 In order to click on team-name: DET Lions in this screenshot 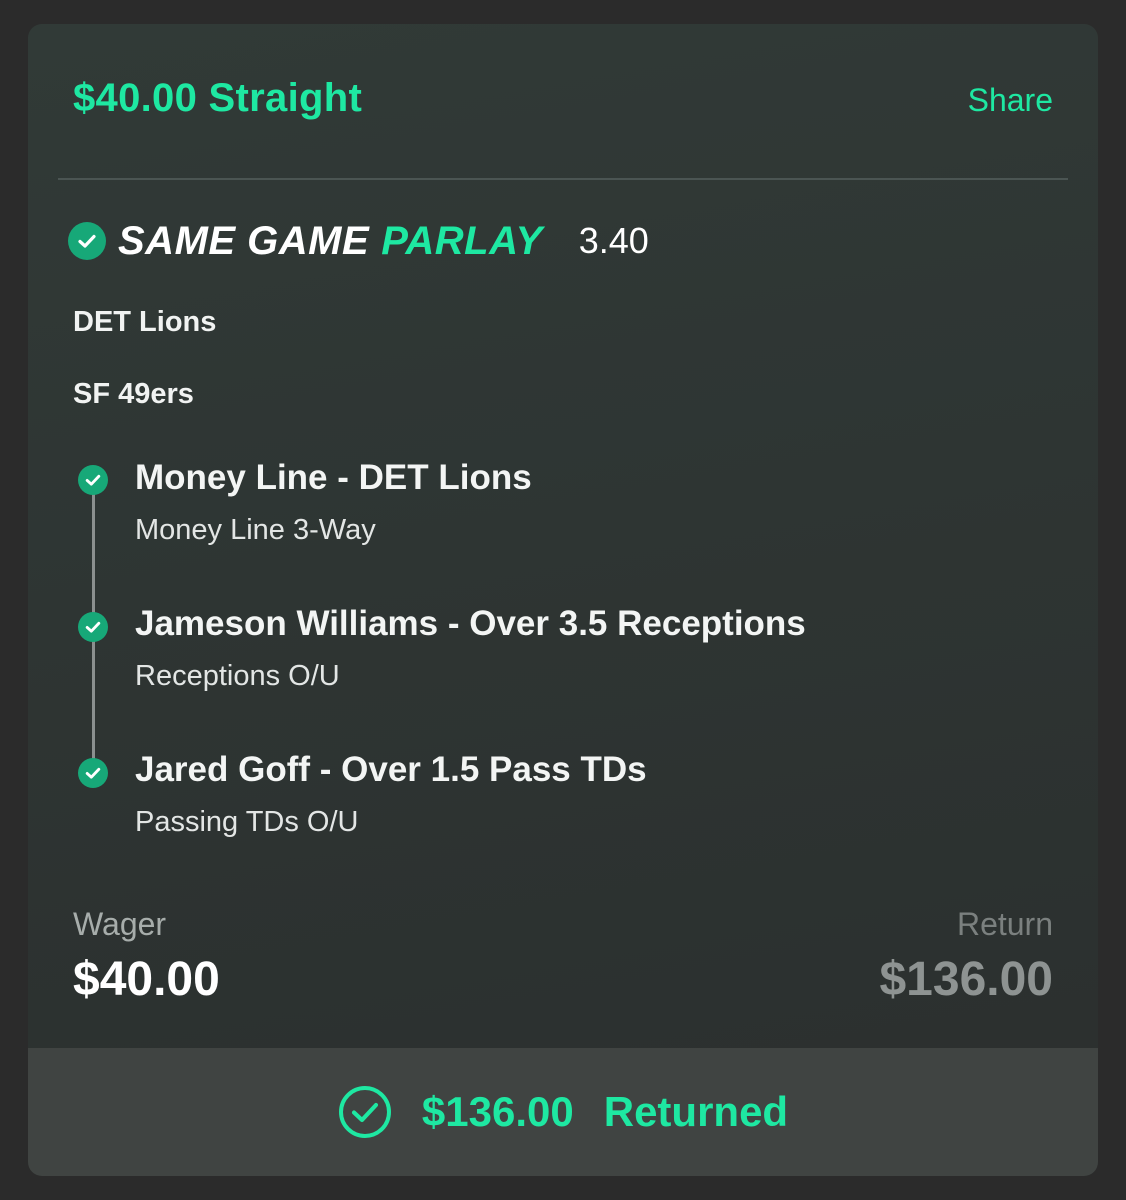, I will do `click(145, 322)`.